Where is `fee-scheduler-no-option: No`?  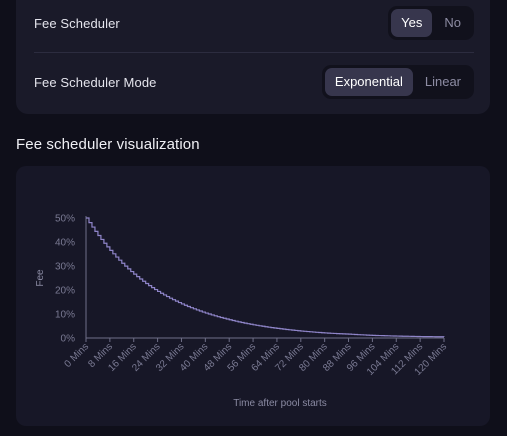
fee-scheduler-no-option: No is located at coordinates (452, 23).